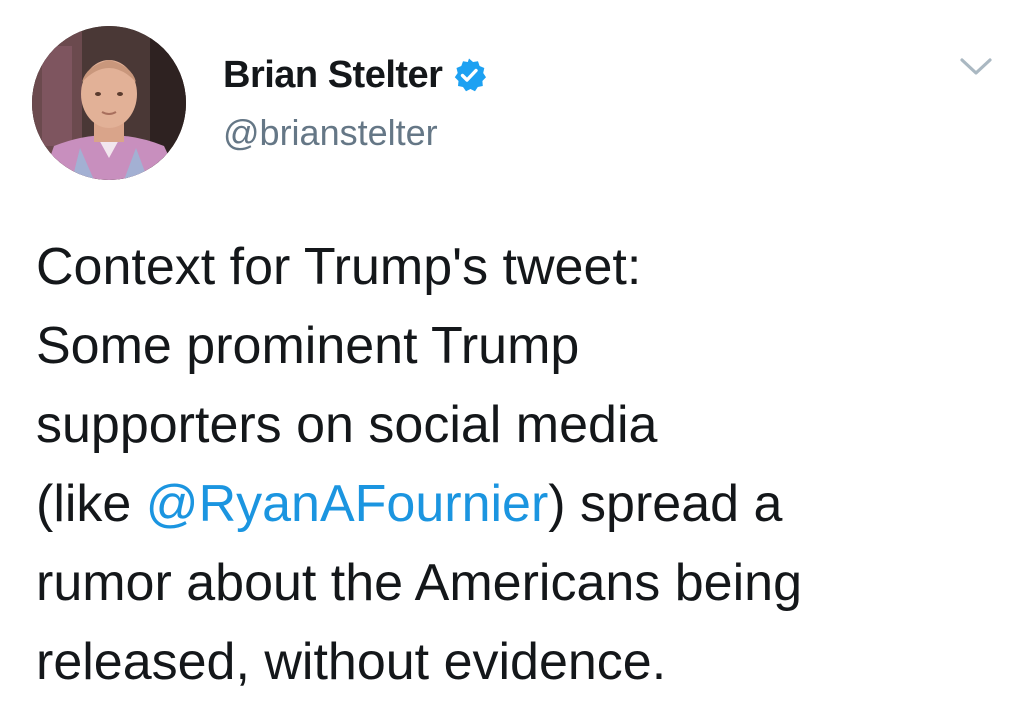  Describe the element at coordinates (347, 504) in the screenshot. I see `mention-link: @RyanAFournier` at that location.